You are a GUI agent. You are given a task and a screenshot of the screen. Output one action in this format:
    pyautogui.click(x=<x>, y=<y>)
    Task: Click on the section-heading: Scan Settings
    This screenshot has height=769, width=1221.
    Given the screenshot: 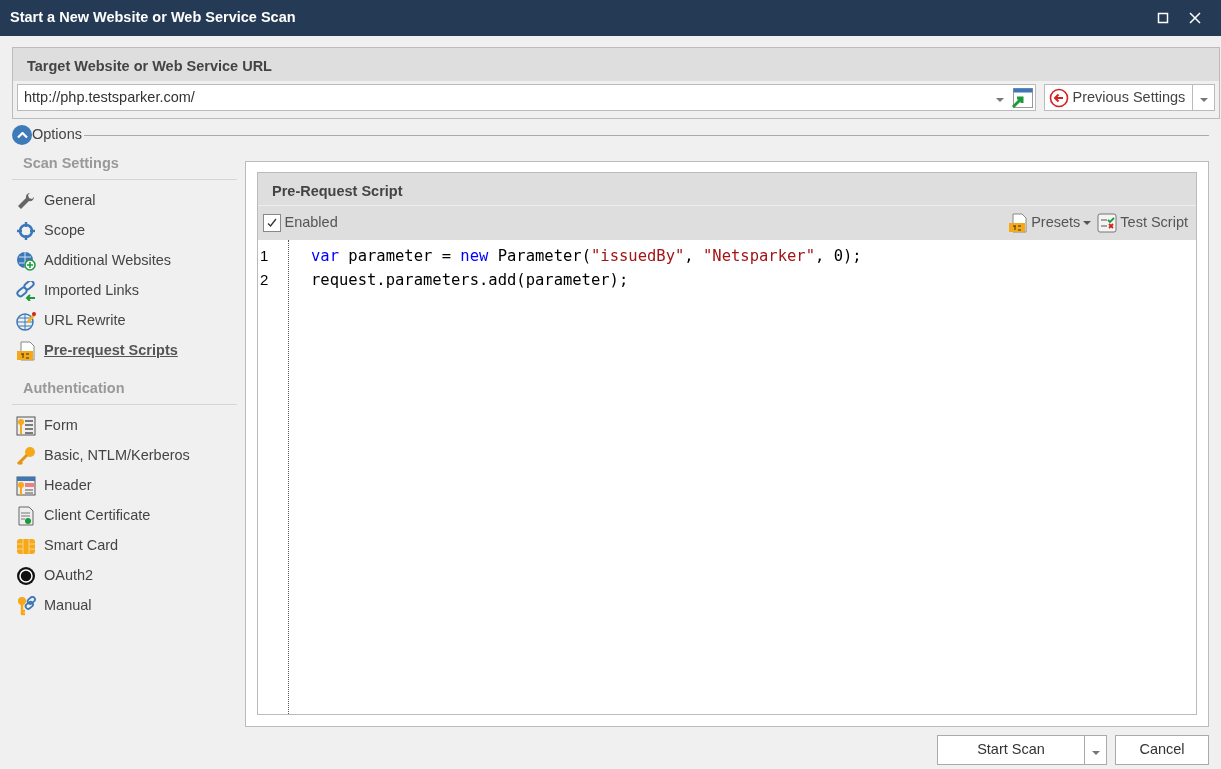 What is the action you would take?
    pyautogui.click(x=124, y=166)
    